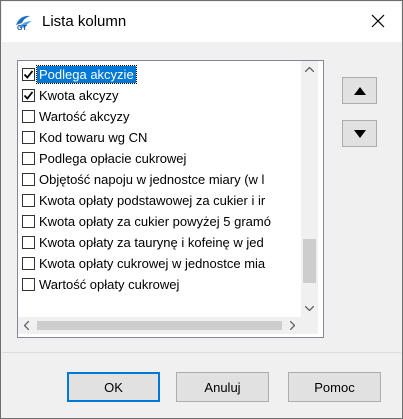 Image resolution: width=403 pixels, height=419 pixels. I want to click on scroll-right-button, so click(292, 325).